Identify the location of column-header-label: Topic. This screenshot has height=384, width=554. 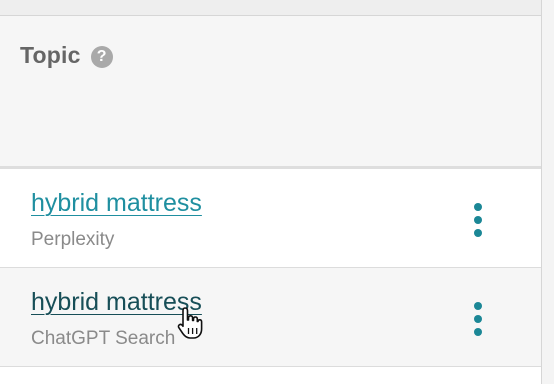
(50, 55).